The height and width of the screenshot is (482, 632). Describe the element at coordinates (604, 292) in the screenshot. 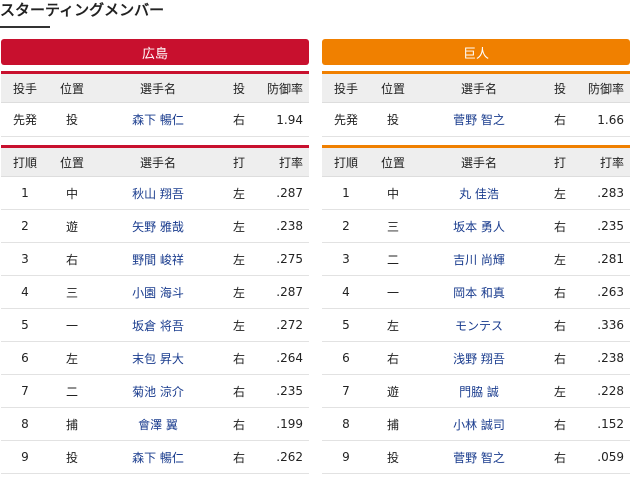

I see `batter-avg: .263` at that location.